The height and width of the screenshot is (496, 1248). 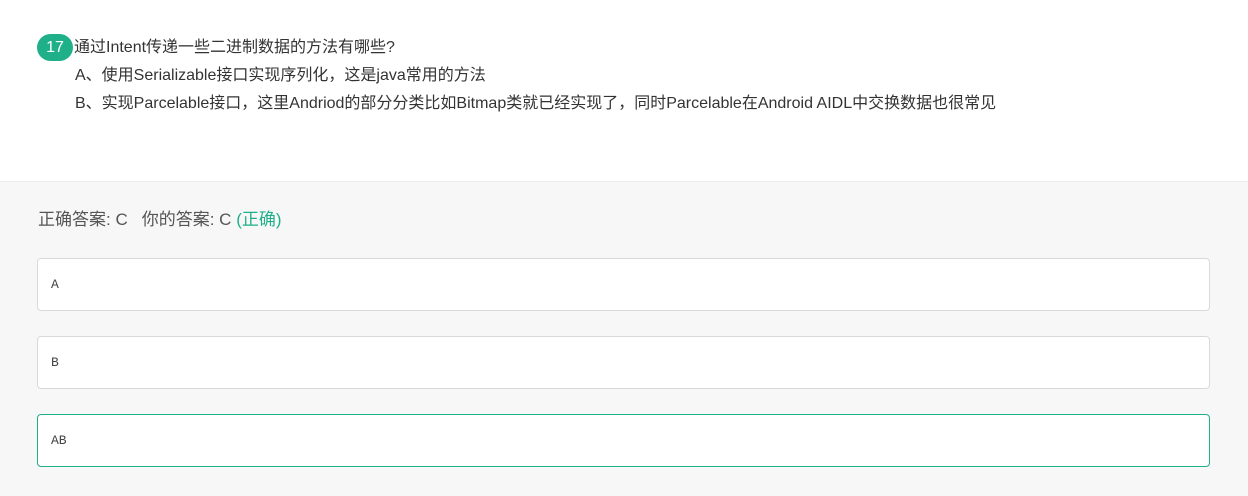 I want to click on correct-answer-label: 正确答案: C, so click(x=83, y=219).